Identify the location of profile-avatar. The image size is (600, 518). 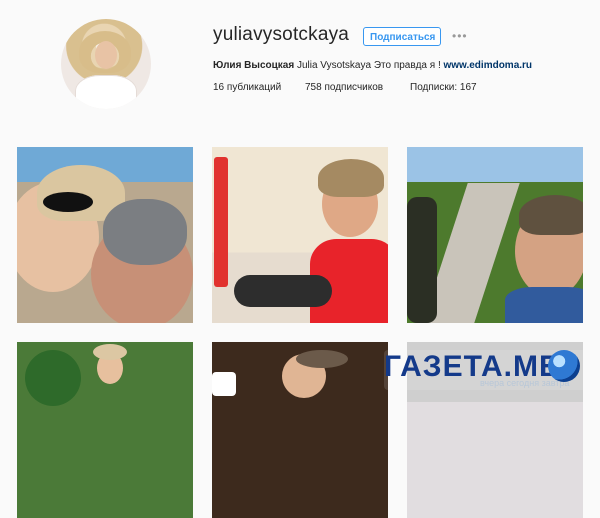
(106, 64).